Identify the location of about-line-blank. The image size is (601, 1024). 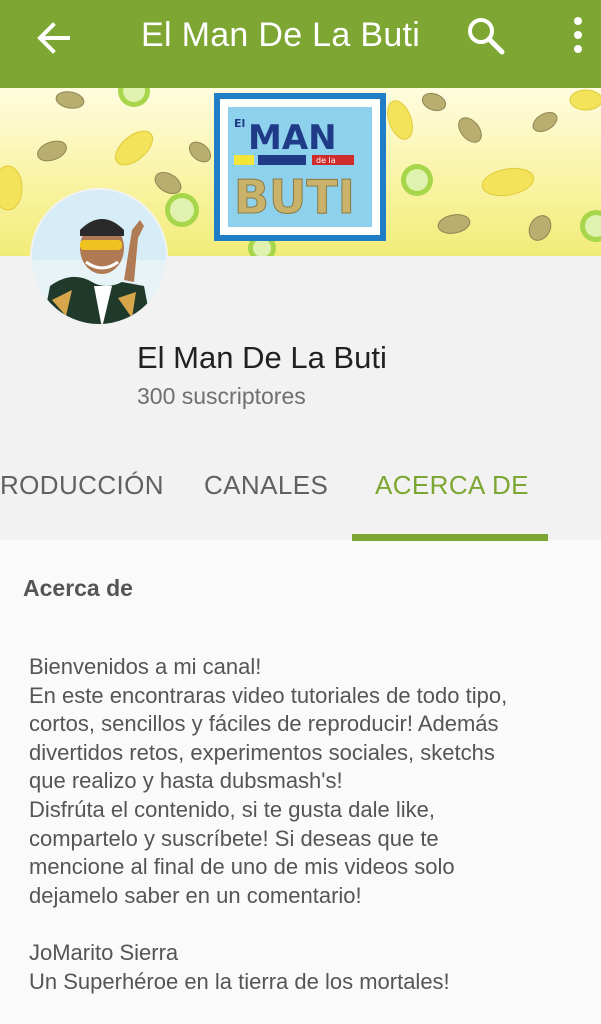
(309, 924).